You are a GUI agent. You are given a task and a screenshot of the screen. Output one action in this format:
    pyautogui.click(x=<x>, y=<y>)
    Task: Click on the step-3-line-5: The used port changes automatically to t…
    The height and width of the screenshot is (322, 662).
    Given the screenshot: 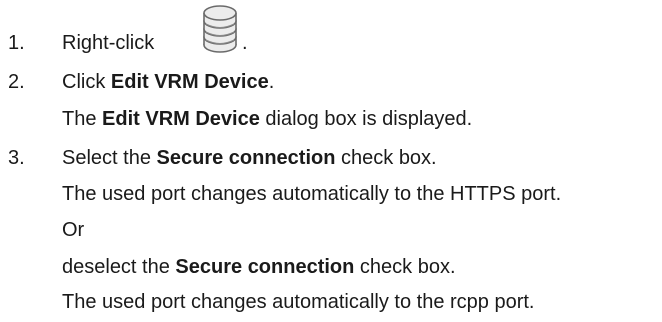 What is the action you would take?
    pyautogui.click(x=298, y=302)
    